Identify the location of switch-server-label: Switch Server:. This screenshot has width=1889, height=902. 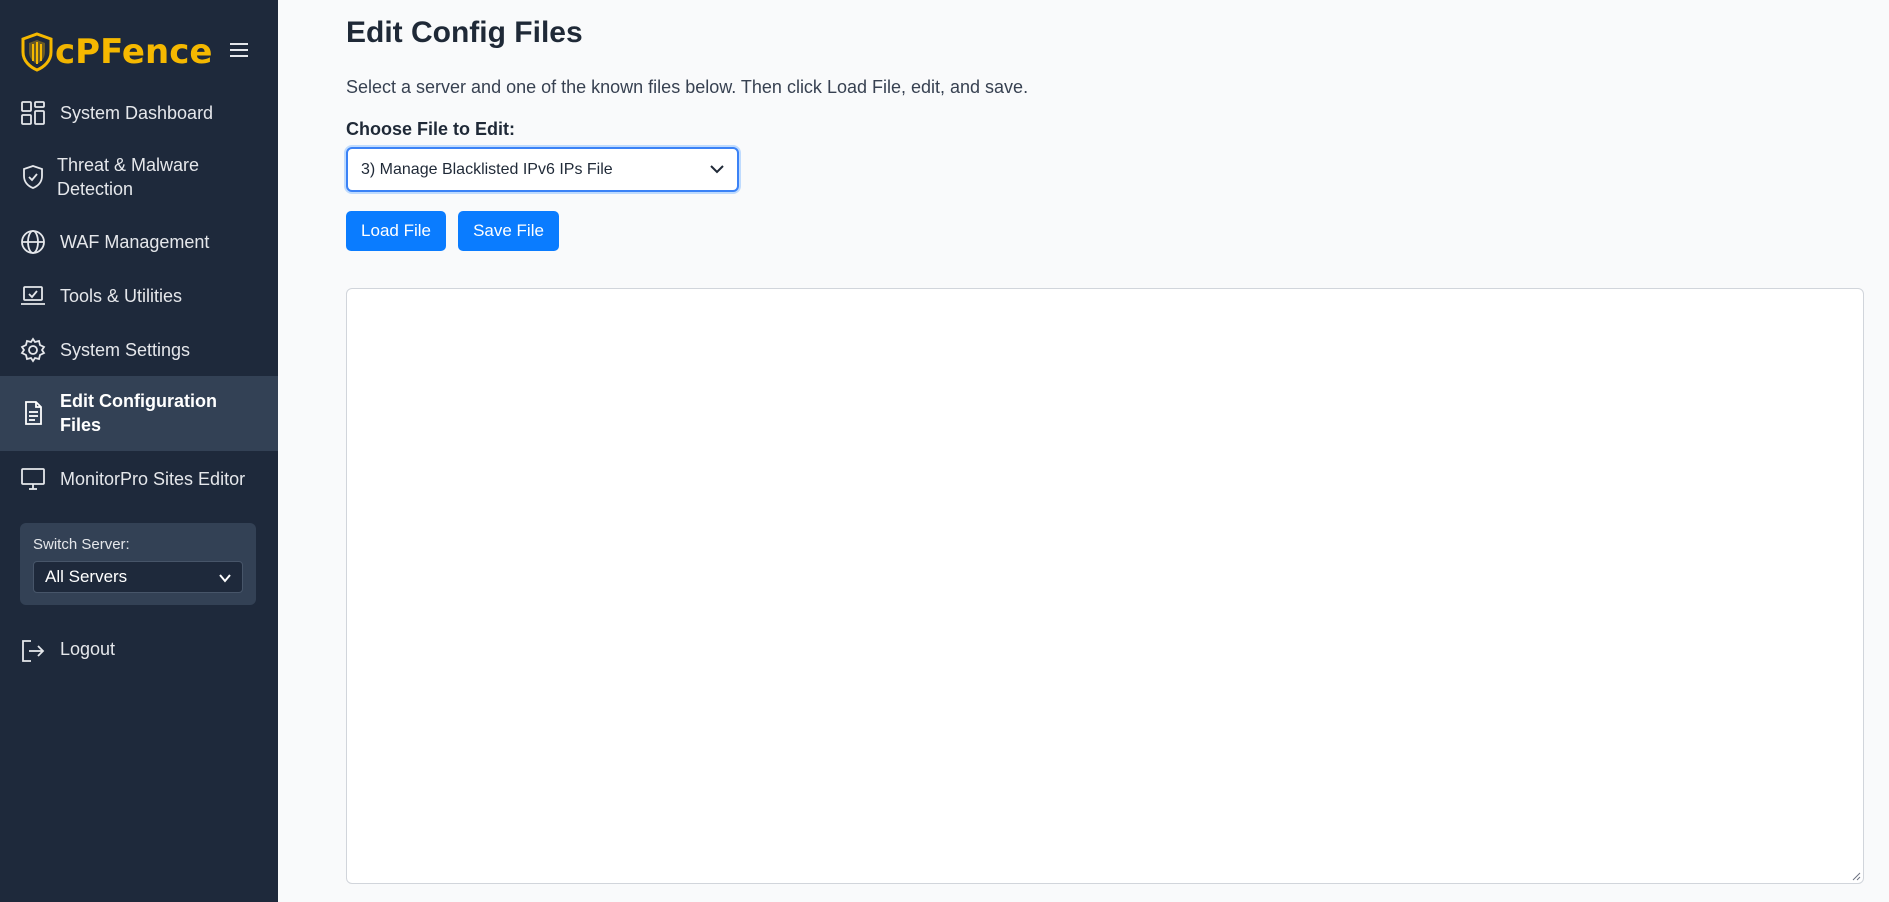
(81, 544).